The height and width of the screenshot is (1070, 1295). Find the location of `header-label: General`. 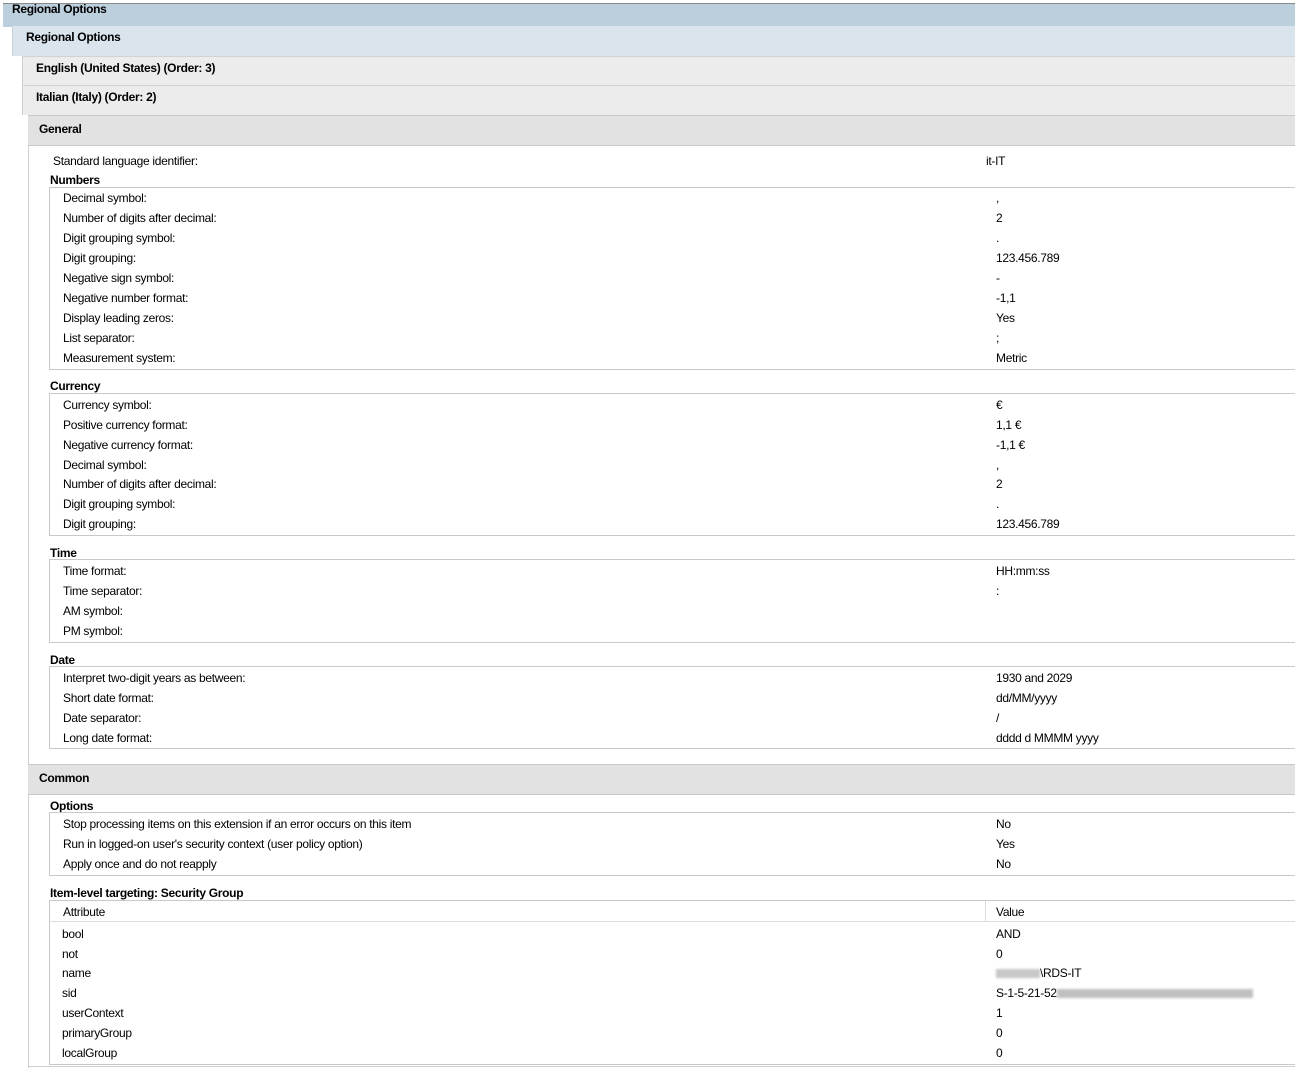

header-label: General is located at coordinates (60, 129).